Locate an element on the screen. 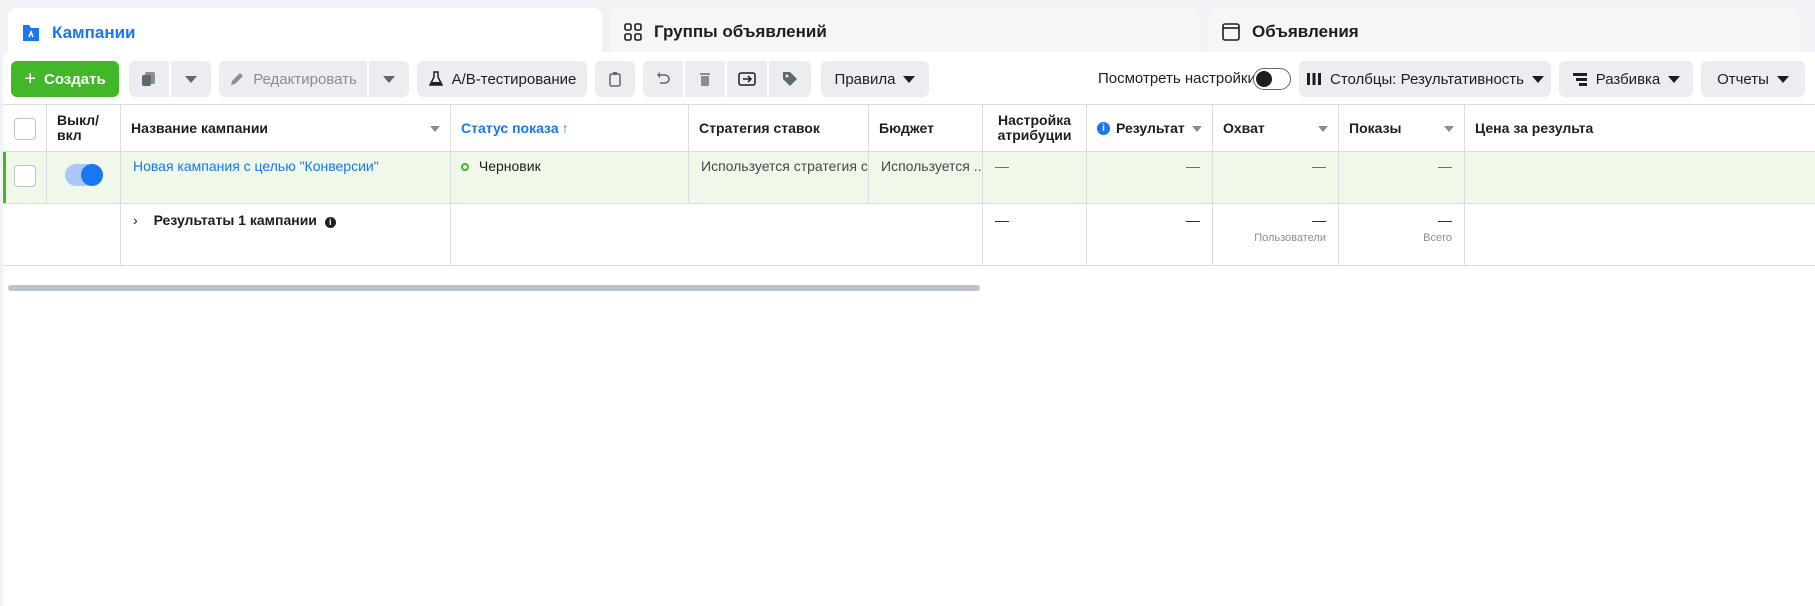 The image size is (1815, 606). view-settings-toggle is located at coordinates (1272, 79).